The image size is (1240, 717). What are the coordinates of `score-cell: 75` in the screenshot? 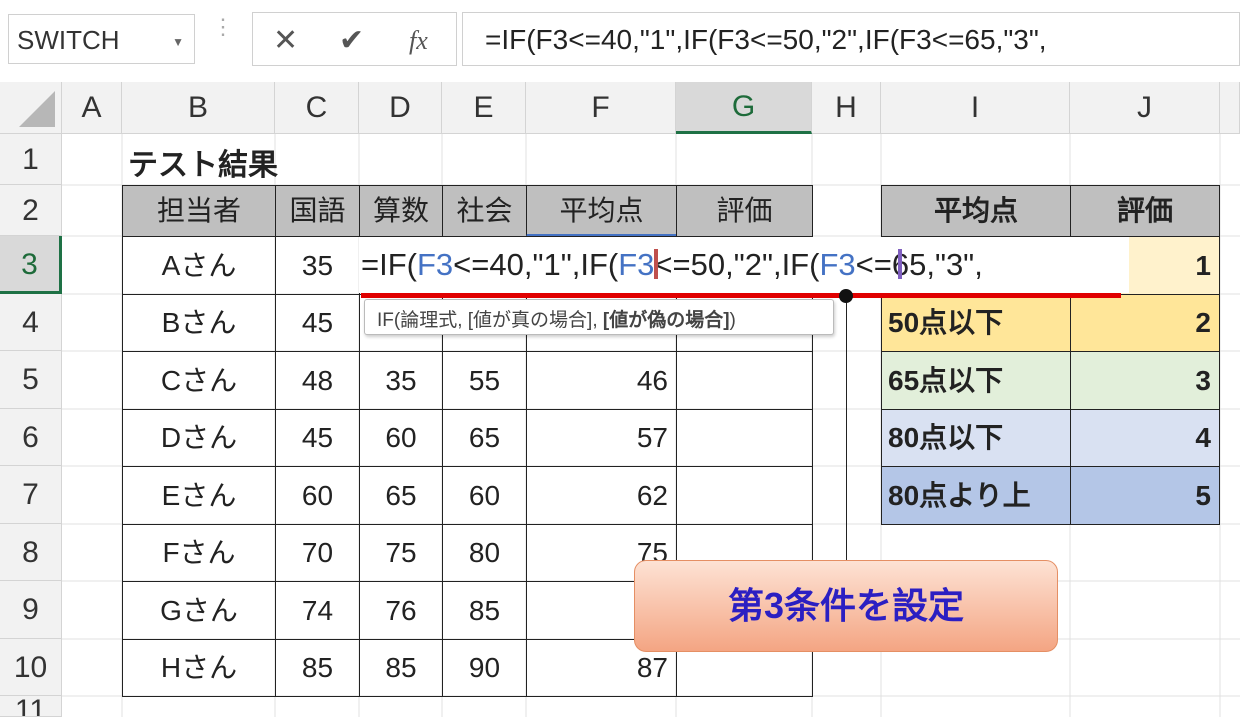 It's located at (401, 553).